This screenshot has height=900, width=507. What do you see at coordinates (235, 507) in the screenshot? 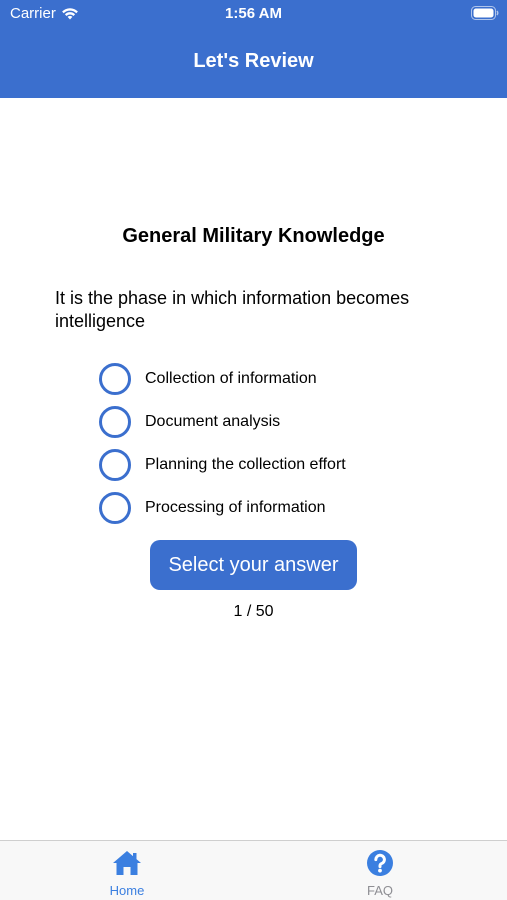
I see `answer-option-label: Processing of information` at bounding box center [235, 507].